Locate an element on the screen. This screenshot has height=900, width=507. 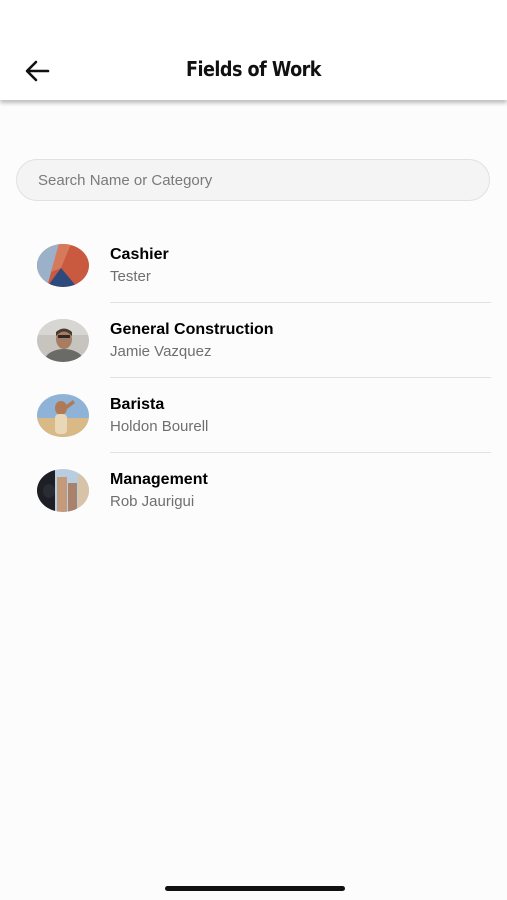
list-item: General Construction Jamie Vazquez is located at coordinates (253, 340).